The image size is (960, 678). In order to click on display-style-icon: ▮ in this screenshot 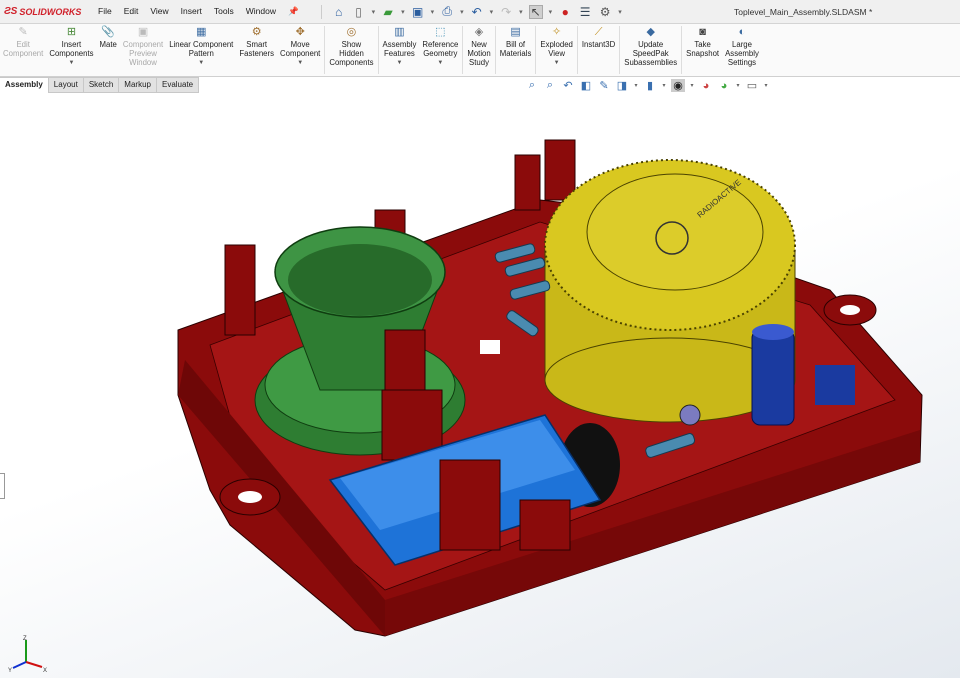, I will do `click(650, 85)`.